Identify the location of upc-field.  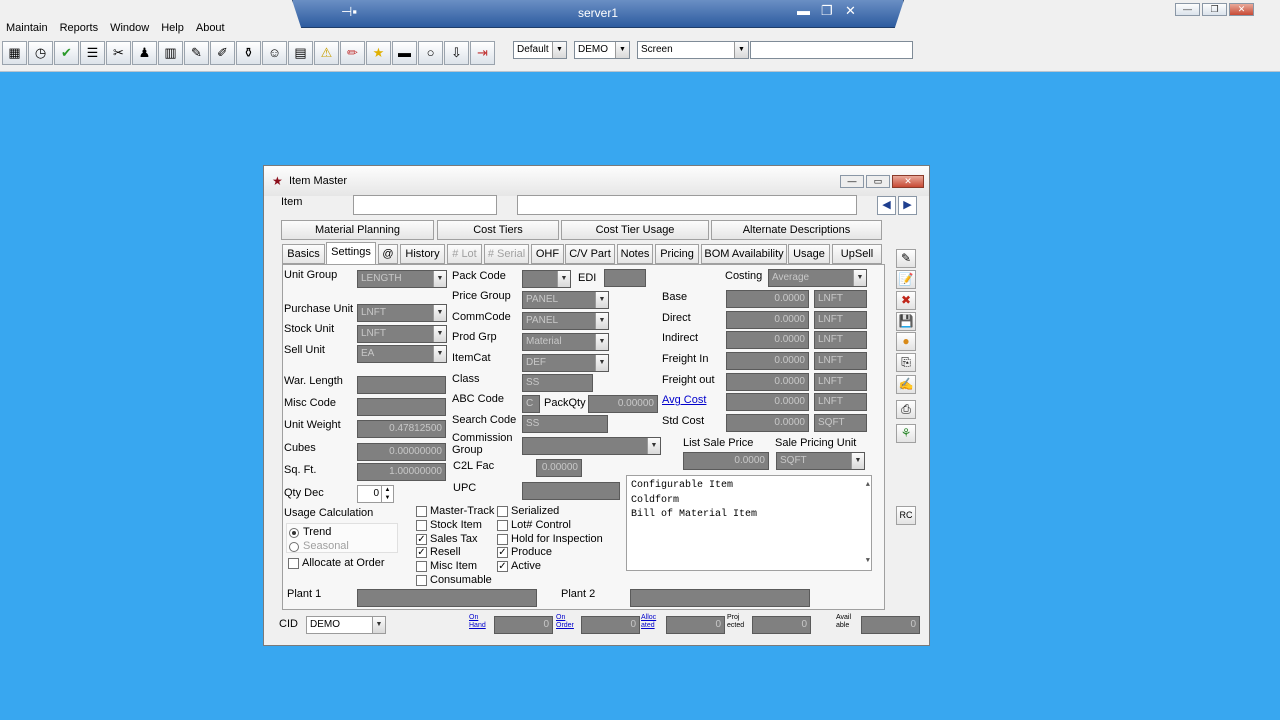
(571, 491).